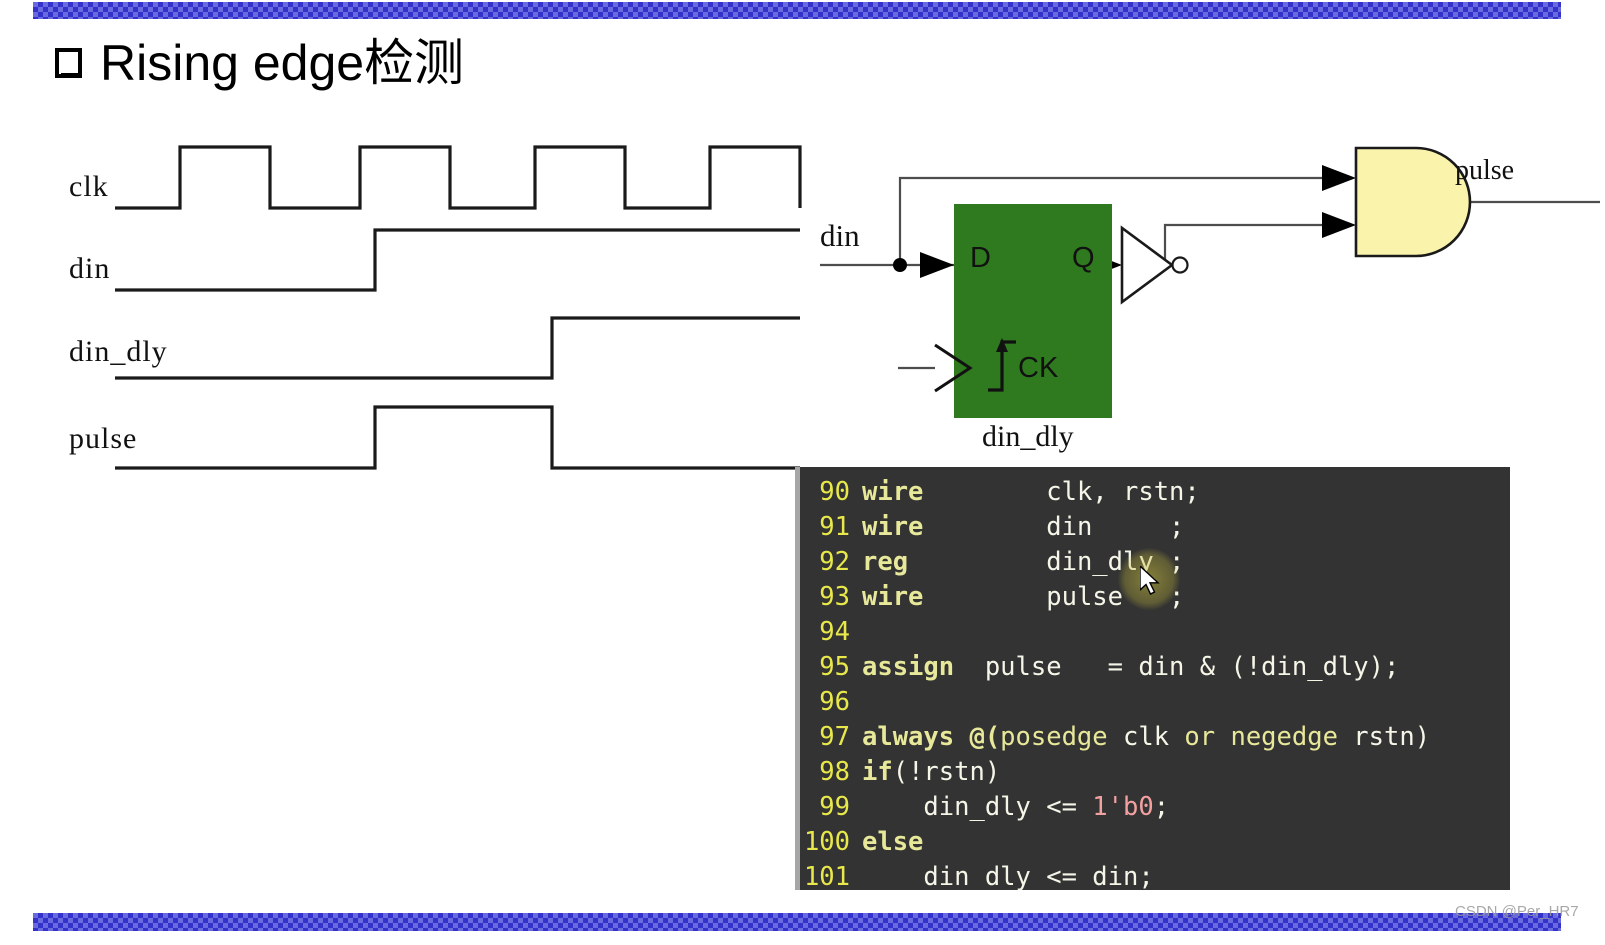 This screenshot has height=945, width=1605. What do you see at coordinates (834, 562) in the screenshot?
I see `code-line-number: 92` at bounding box center [834, 562].